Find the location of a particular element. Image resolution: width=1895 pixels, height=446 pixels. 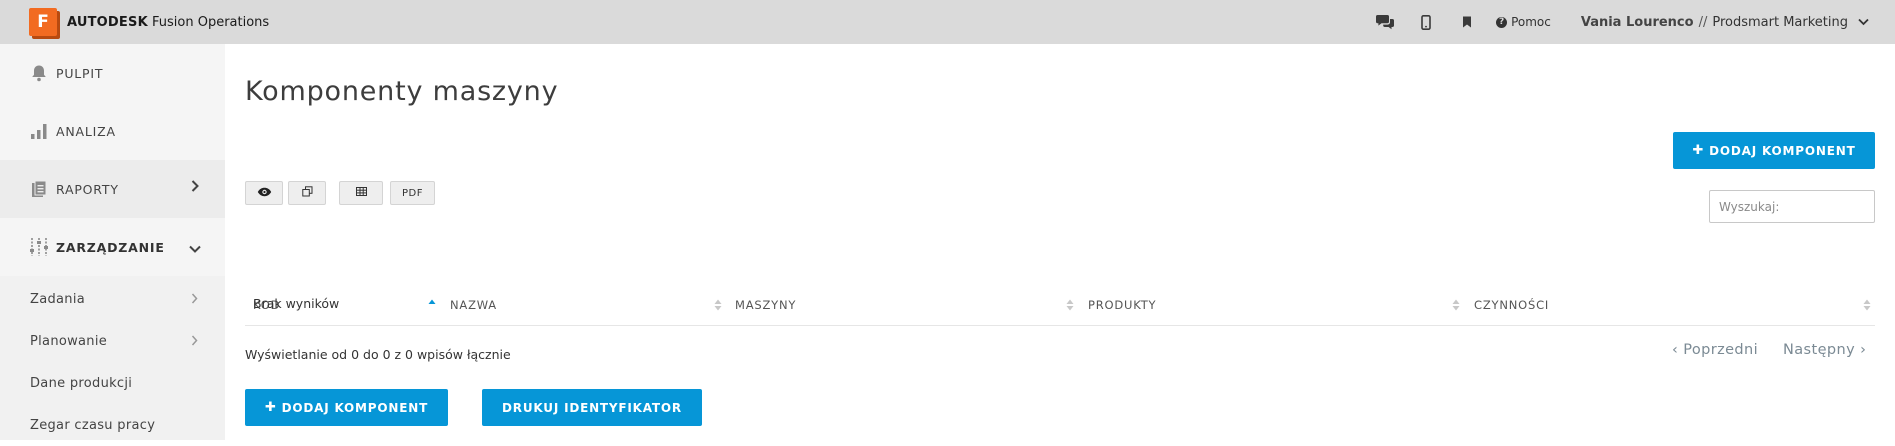

chevron-right-icon: › is located at coordinates (1863, 350).